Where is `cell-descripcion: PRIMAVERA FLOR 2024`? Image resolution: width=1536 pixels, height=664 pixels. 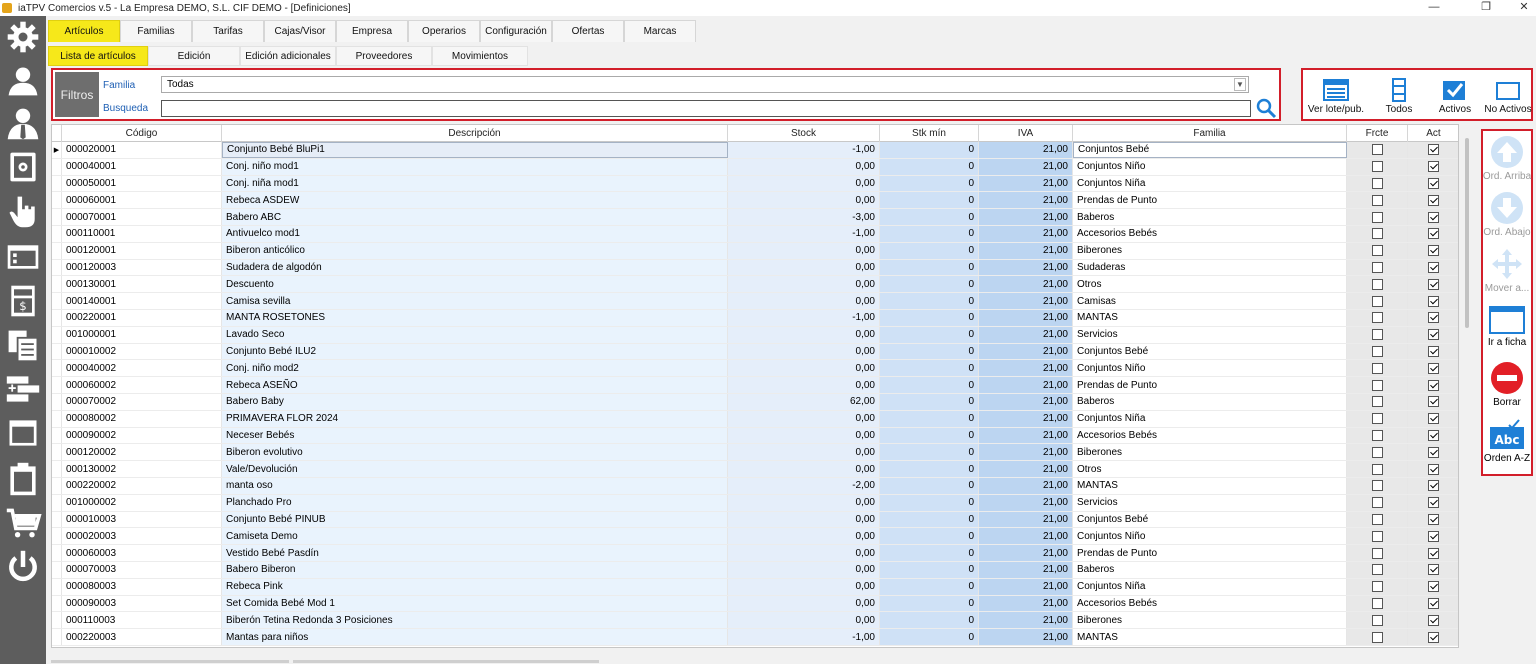
cell-descripcion: PRIMAVERA FLOR 2024 is located at coordinates (475, 418).